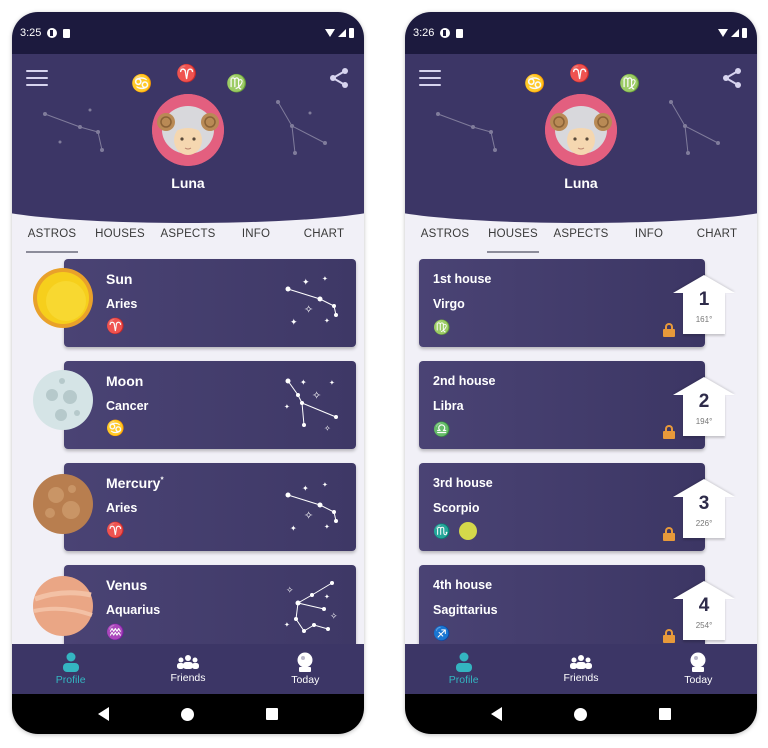 This screenshot has width=768, height=748. Describe the element at coordinates (442, 531) in the screenshot. I see `scorpio-sign-icon: ♏` at that location.